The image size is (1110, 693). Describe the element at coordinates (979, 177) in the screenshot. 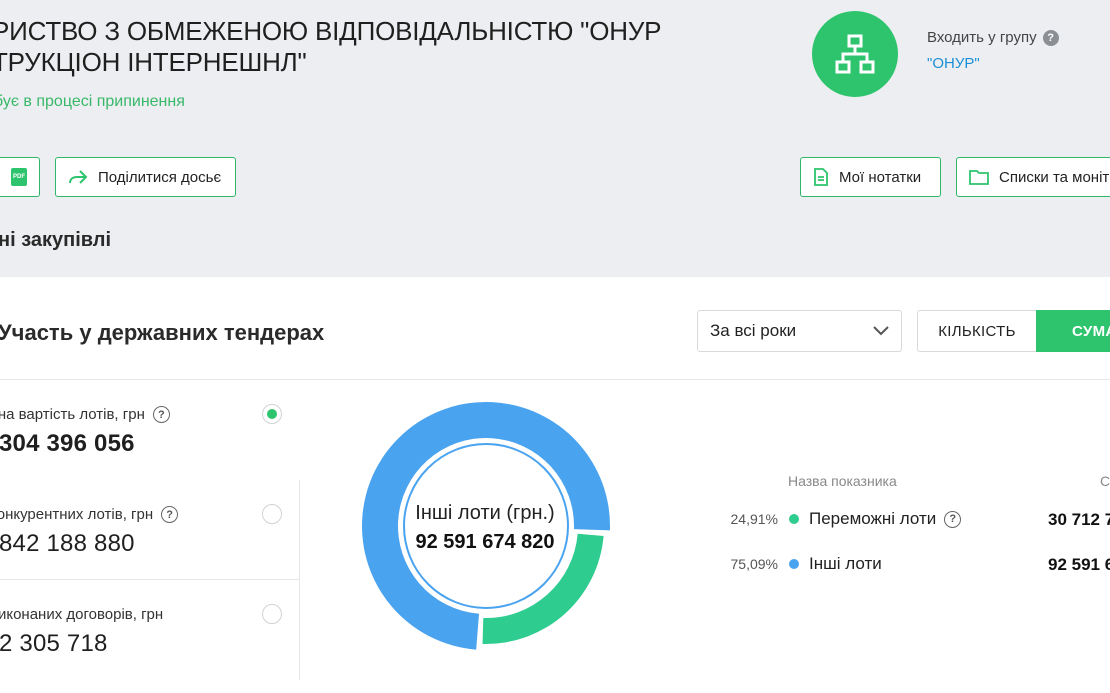

I see `folder-icon` at that location.